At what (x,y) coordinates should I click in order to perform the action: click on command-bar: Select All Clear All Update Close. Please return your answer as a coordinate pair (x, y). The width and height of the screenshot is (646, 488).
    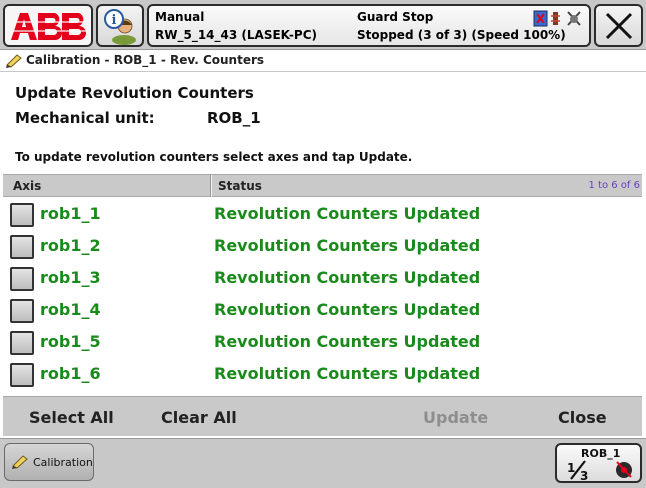
    Looking at the image, I should click on (322, 416).